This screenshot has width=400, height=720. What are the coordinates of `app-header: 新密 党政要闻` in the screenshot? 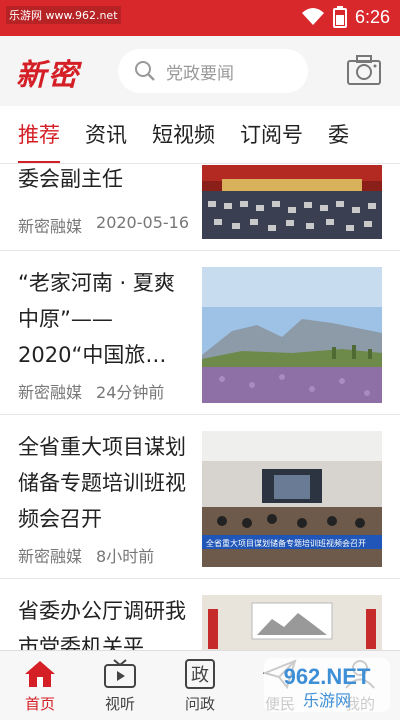 It's located at (200, 71).